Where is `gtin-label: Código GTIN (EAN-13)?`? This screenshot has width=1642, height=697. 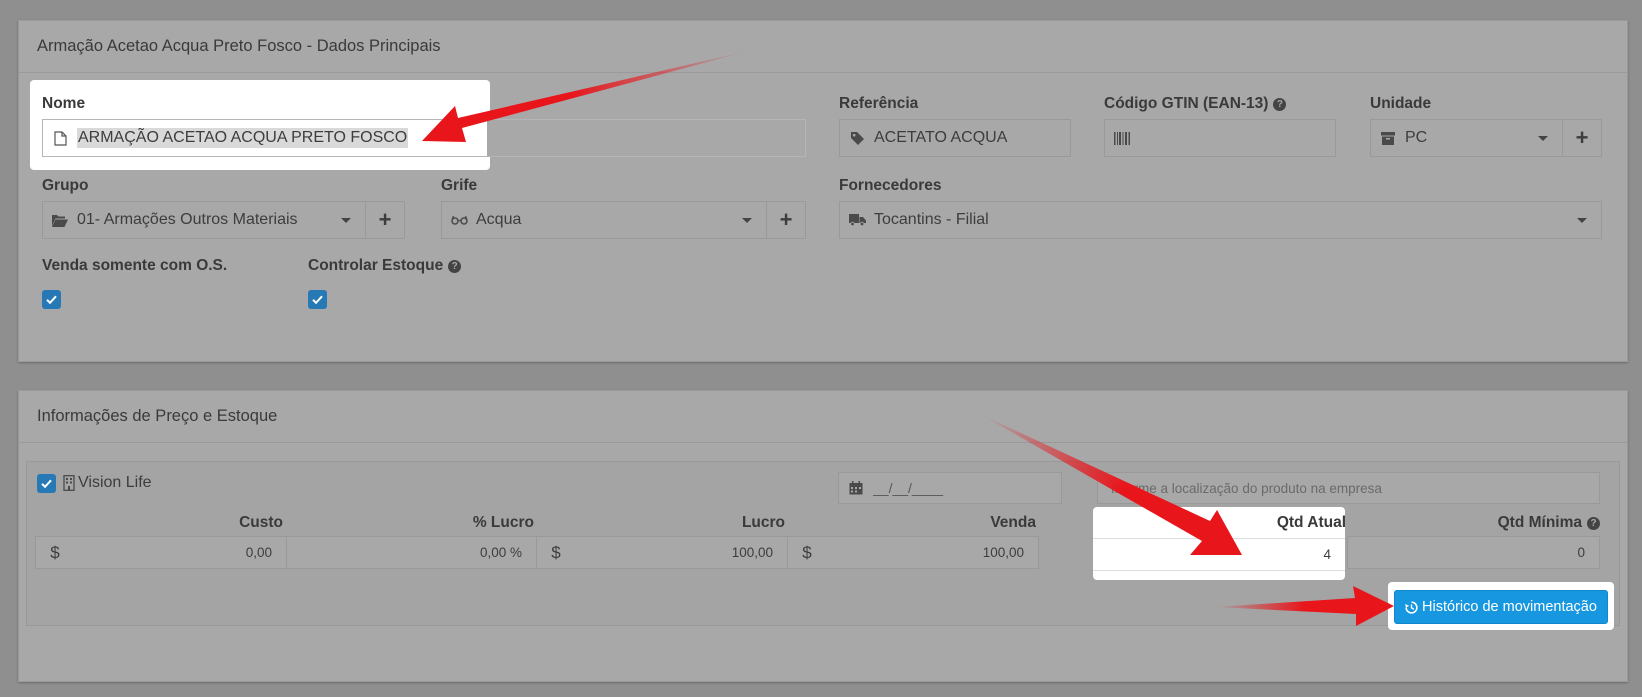
gtin-label: Código GTIN (EAN-13)? is located at coordinates (1195, 104).